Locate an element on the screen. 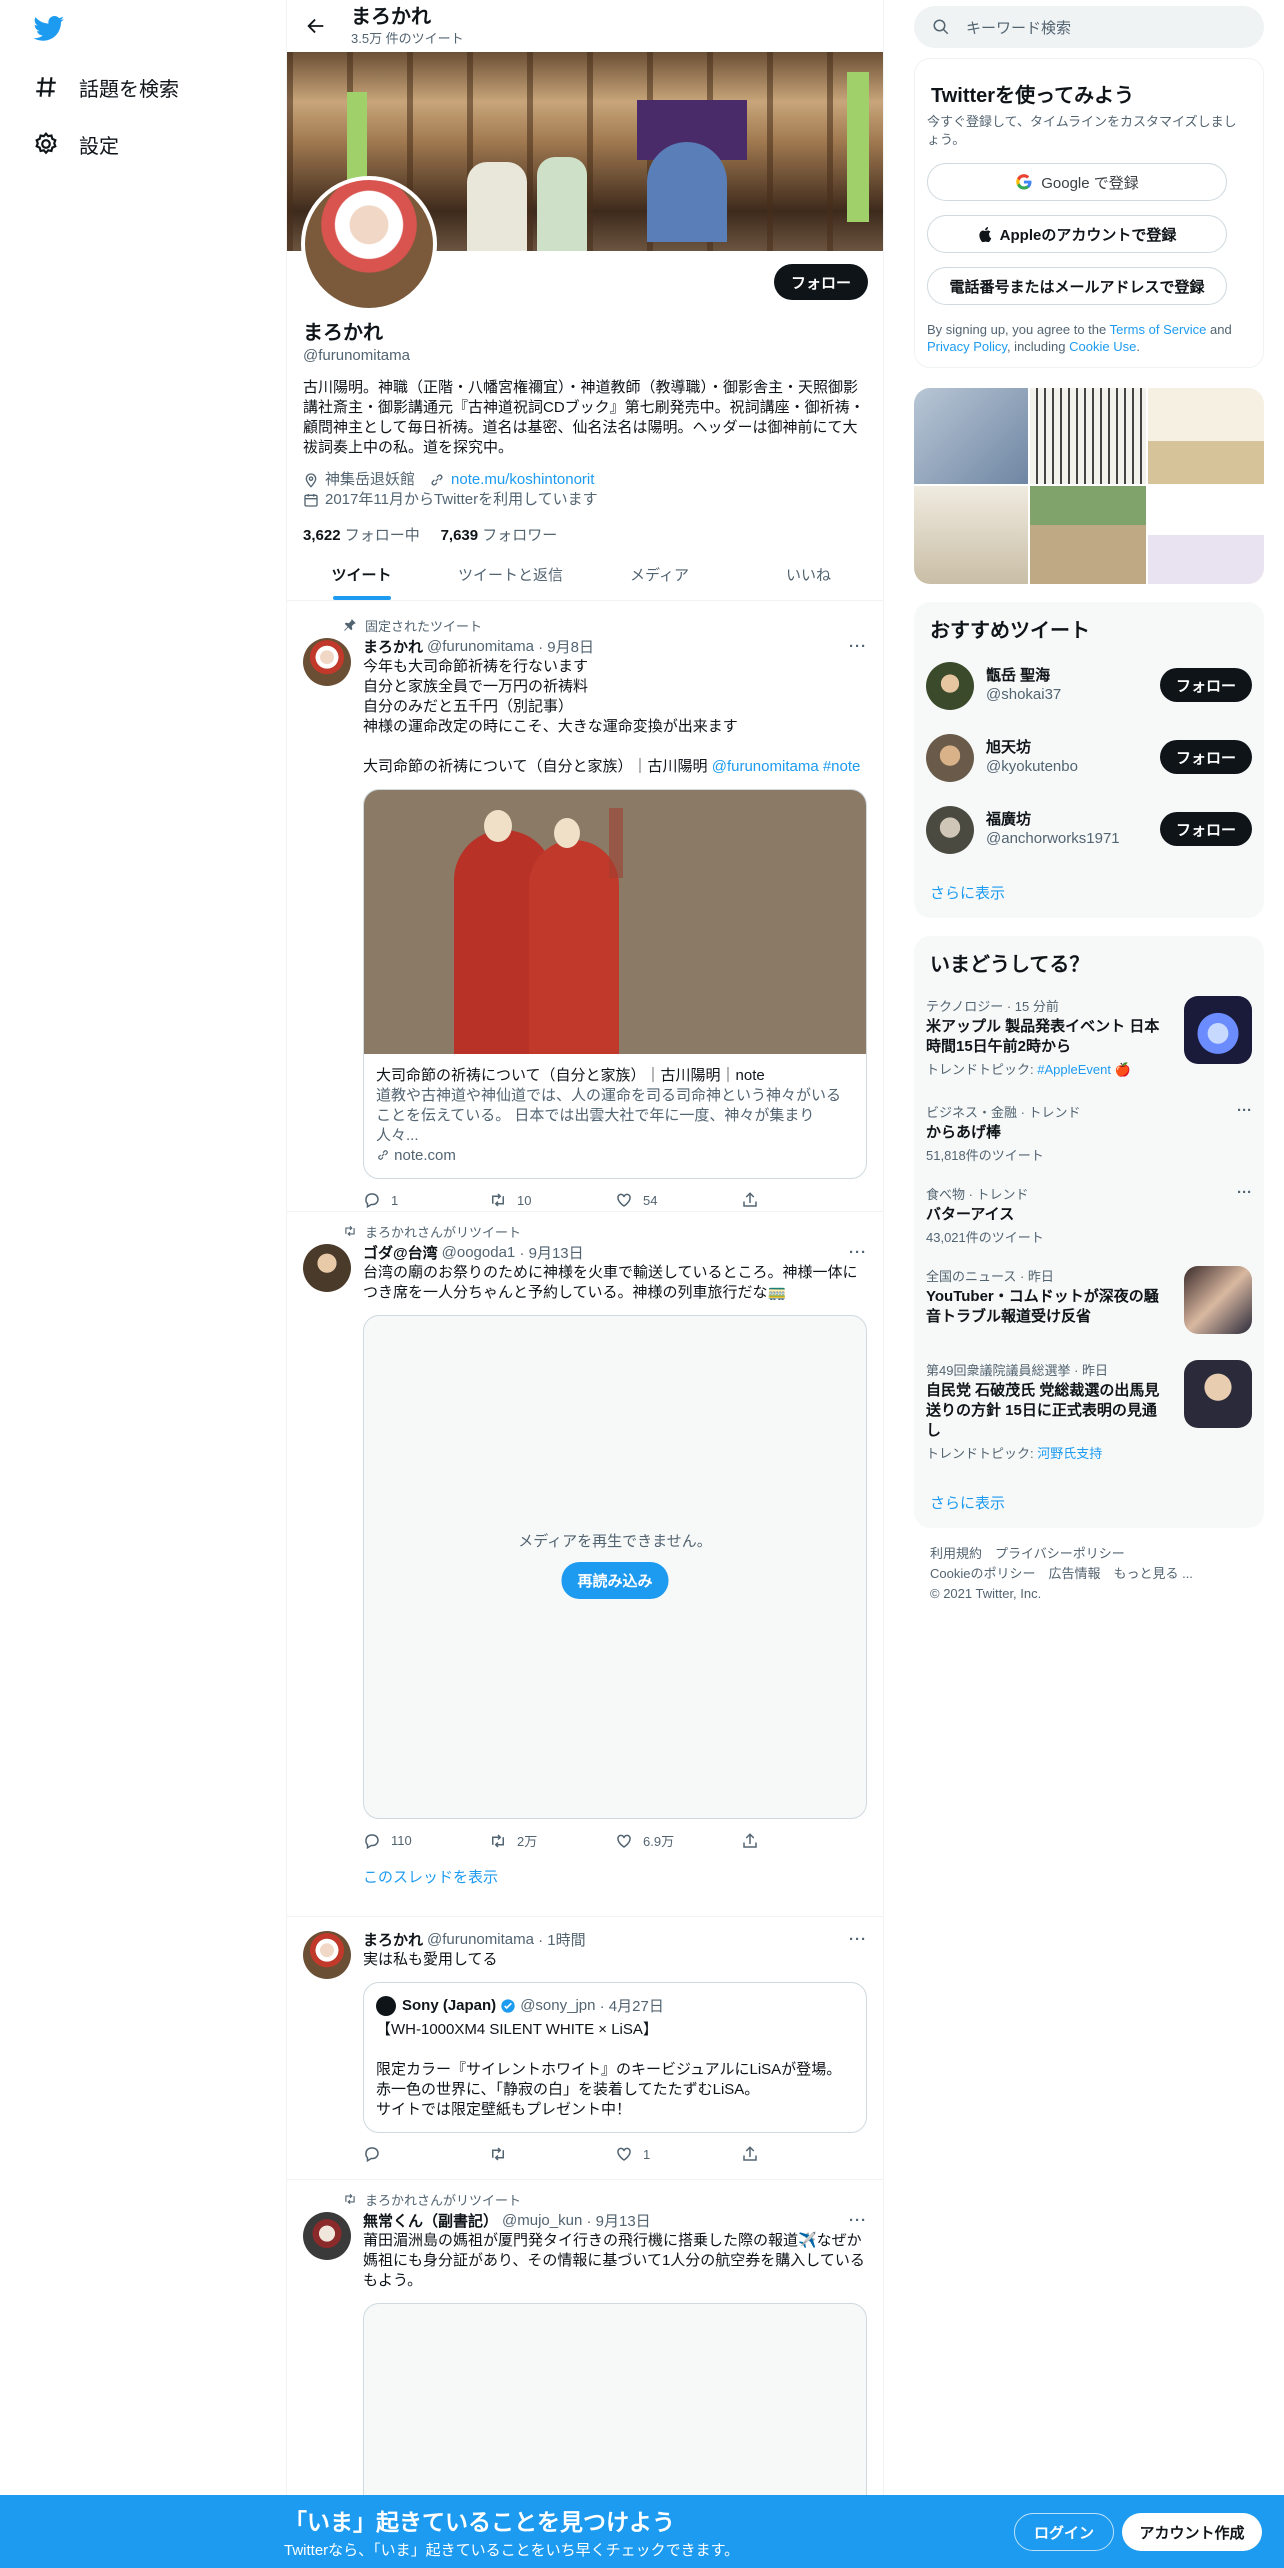 This screenshot has height=2568, width=1284. media-photo-grid is located at coordinates (1089, 486).